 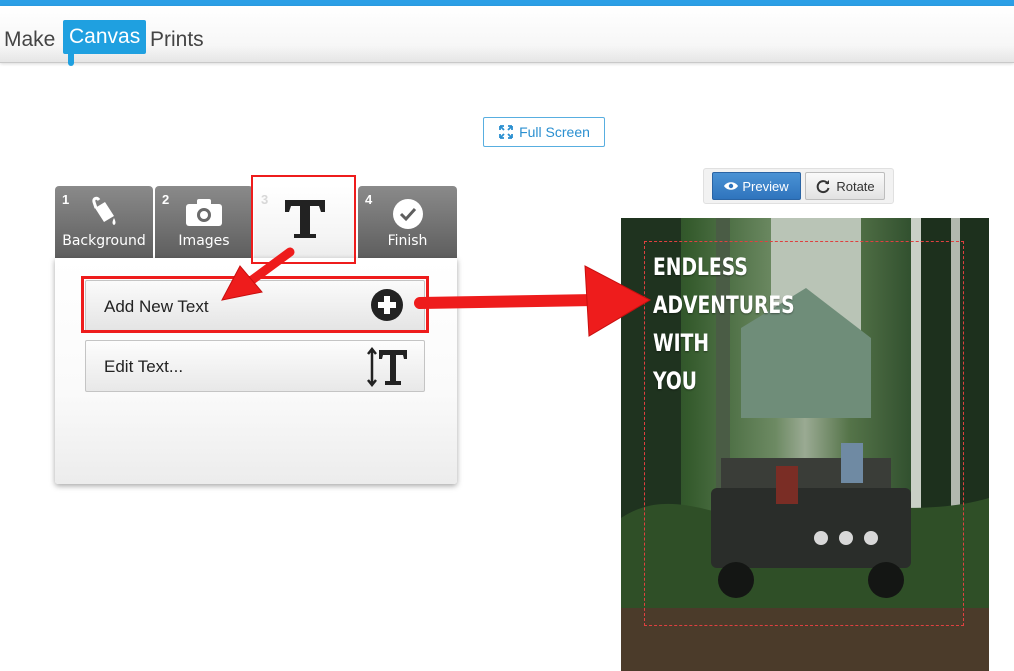 What do you see at coordinates (765, 186) in the screenshot?
I see `preview-label: Preview` at bounding box center [765, 186].